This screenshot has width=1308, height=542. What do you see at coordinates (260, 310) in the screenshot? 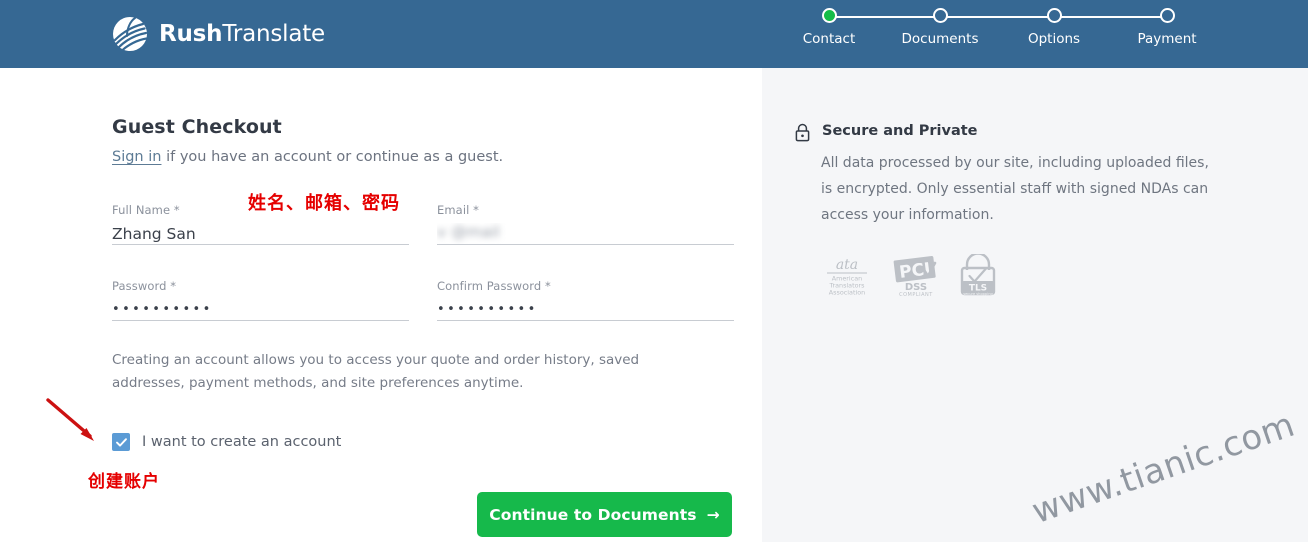
I see `password-input: ••••••••••` at bounding box center [260, 310].